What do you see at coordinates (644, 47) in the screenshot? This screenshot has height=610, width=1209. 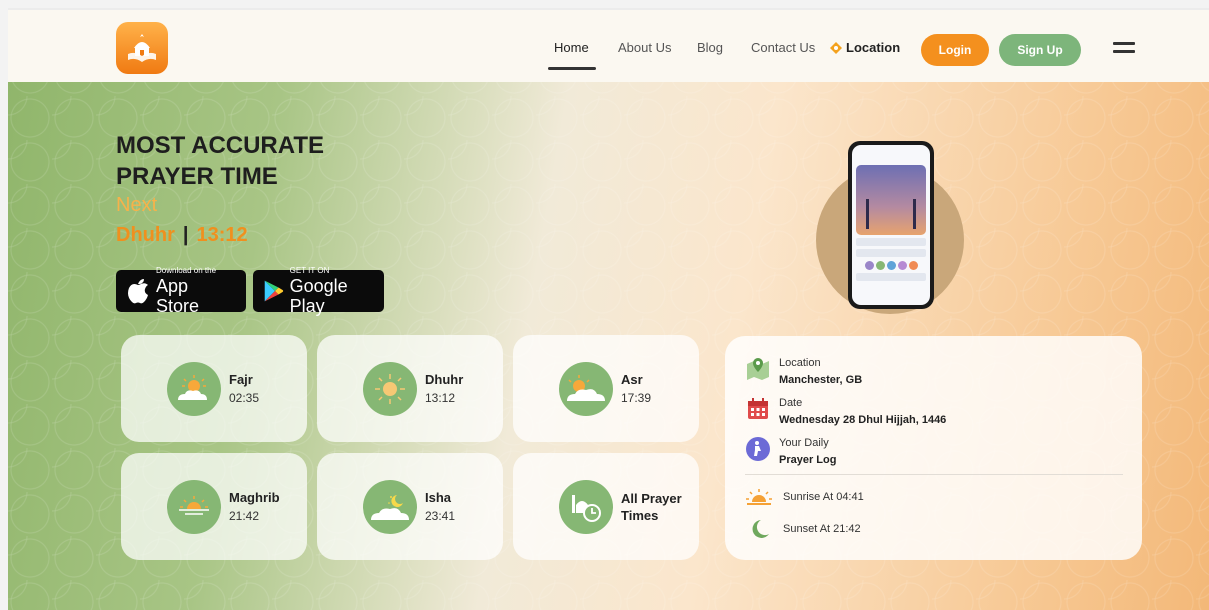 I see `nav-about-us: About Us` at bounding box center [644, 47].